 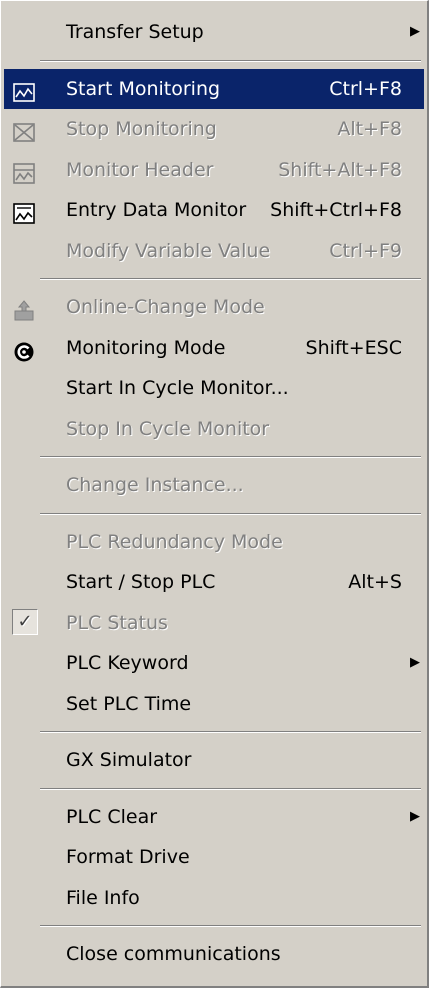 What do you see at coordinates (129, 703) in the screenshot?
I see `menu-item-label: Set PLC Time` at bounding box center [129, 703].